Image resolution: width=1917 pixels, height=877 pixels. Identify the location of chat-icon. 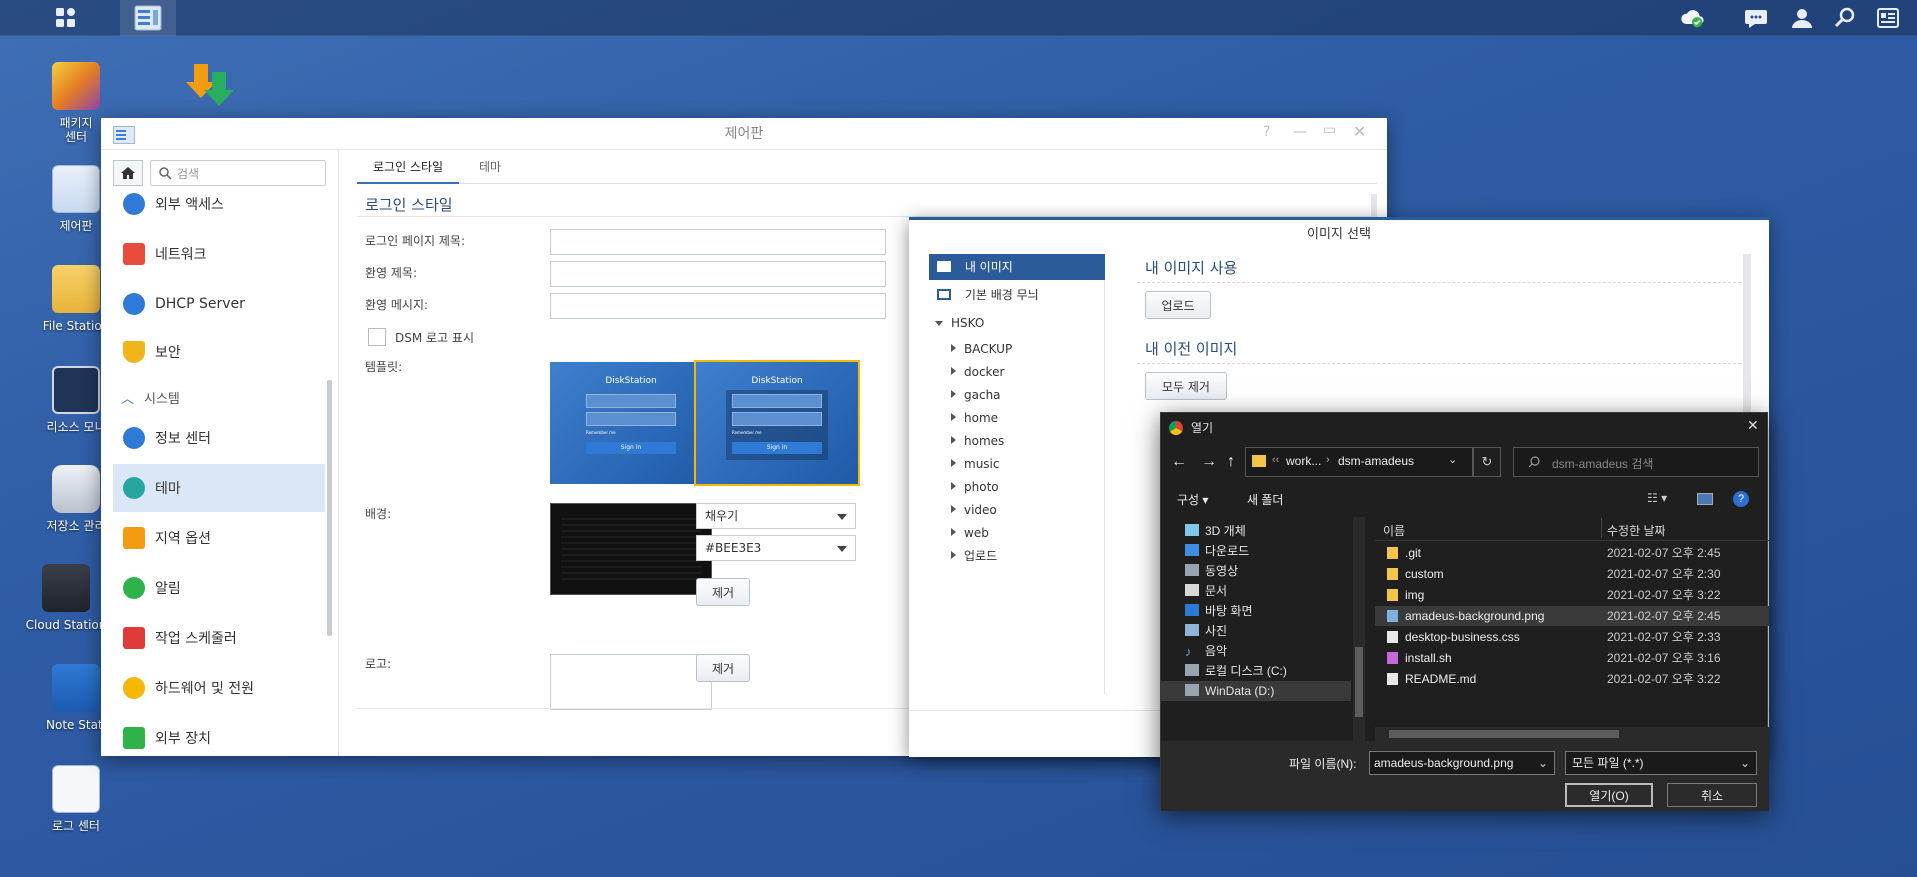
(1756, 18).